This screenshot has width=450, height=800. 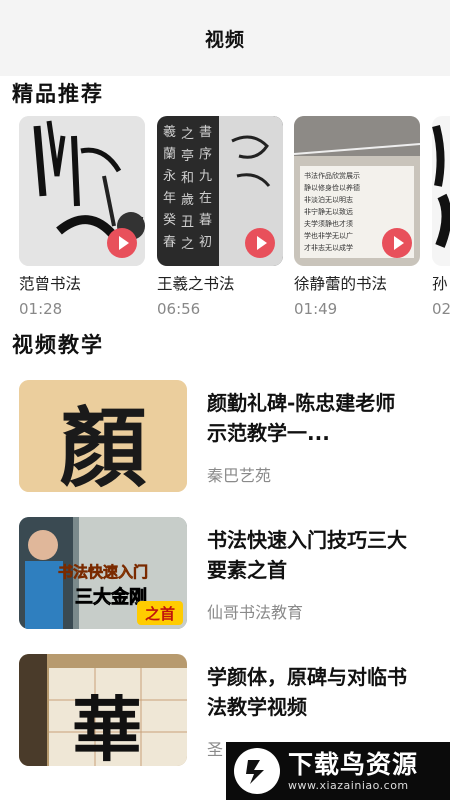 What do you see at coordinates (107, 727) in the screenshot?
I see `svg-text: 華` at bounding box center [107, 727].